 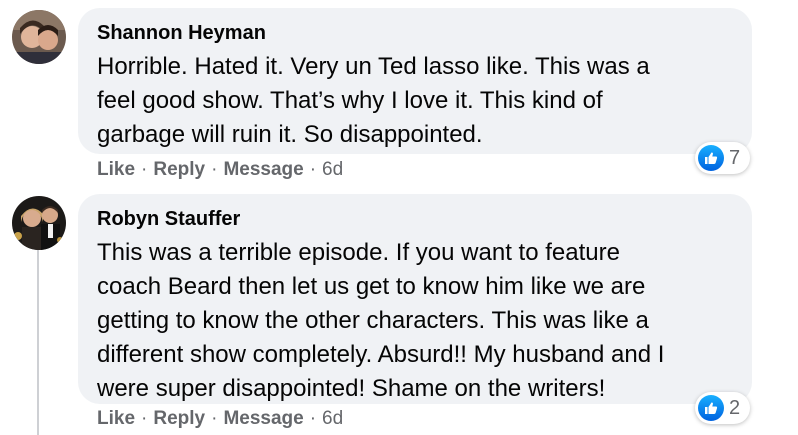 I want to click on reaction-summary: 7, so click(x=723, y=158).